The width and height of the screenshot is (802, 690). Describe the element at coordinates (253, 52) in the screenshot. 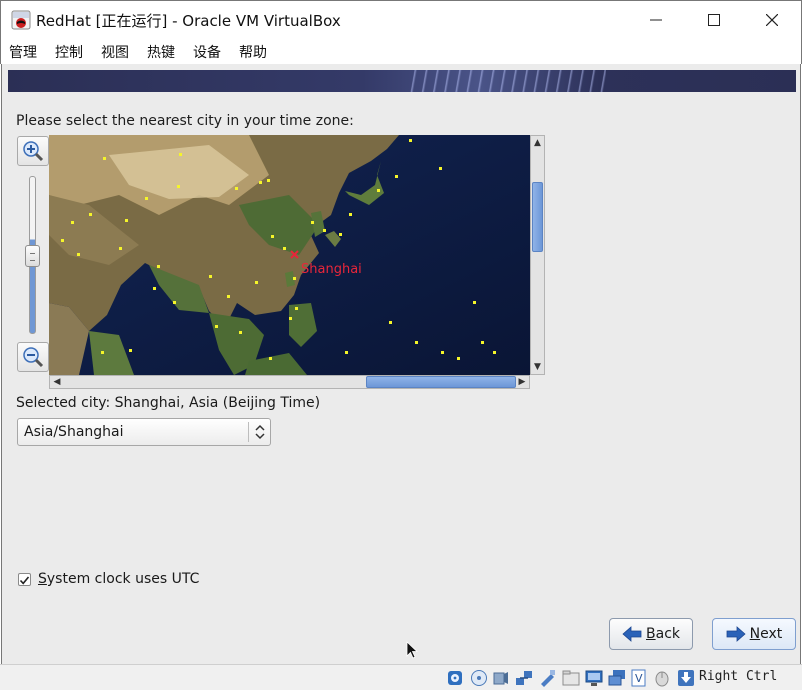

I see `menu-help: 帮助` at that location.